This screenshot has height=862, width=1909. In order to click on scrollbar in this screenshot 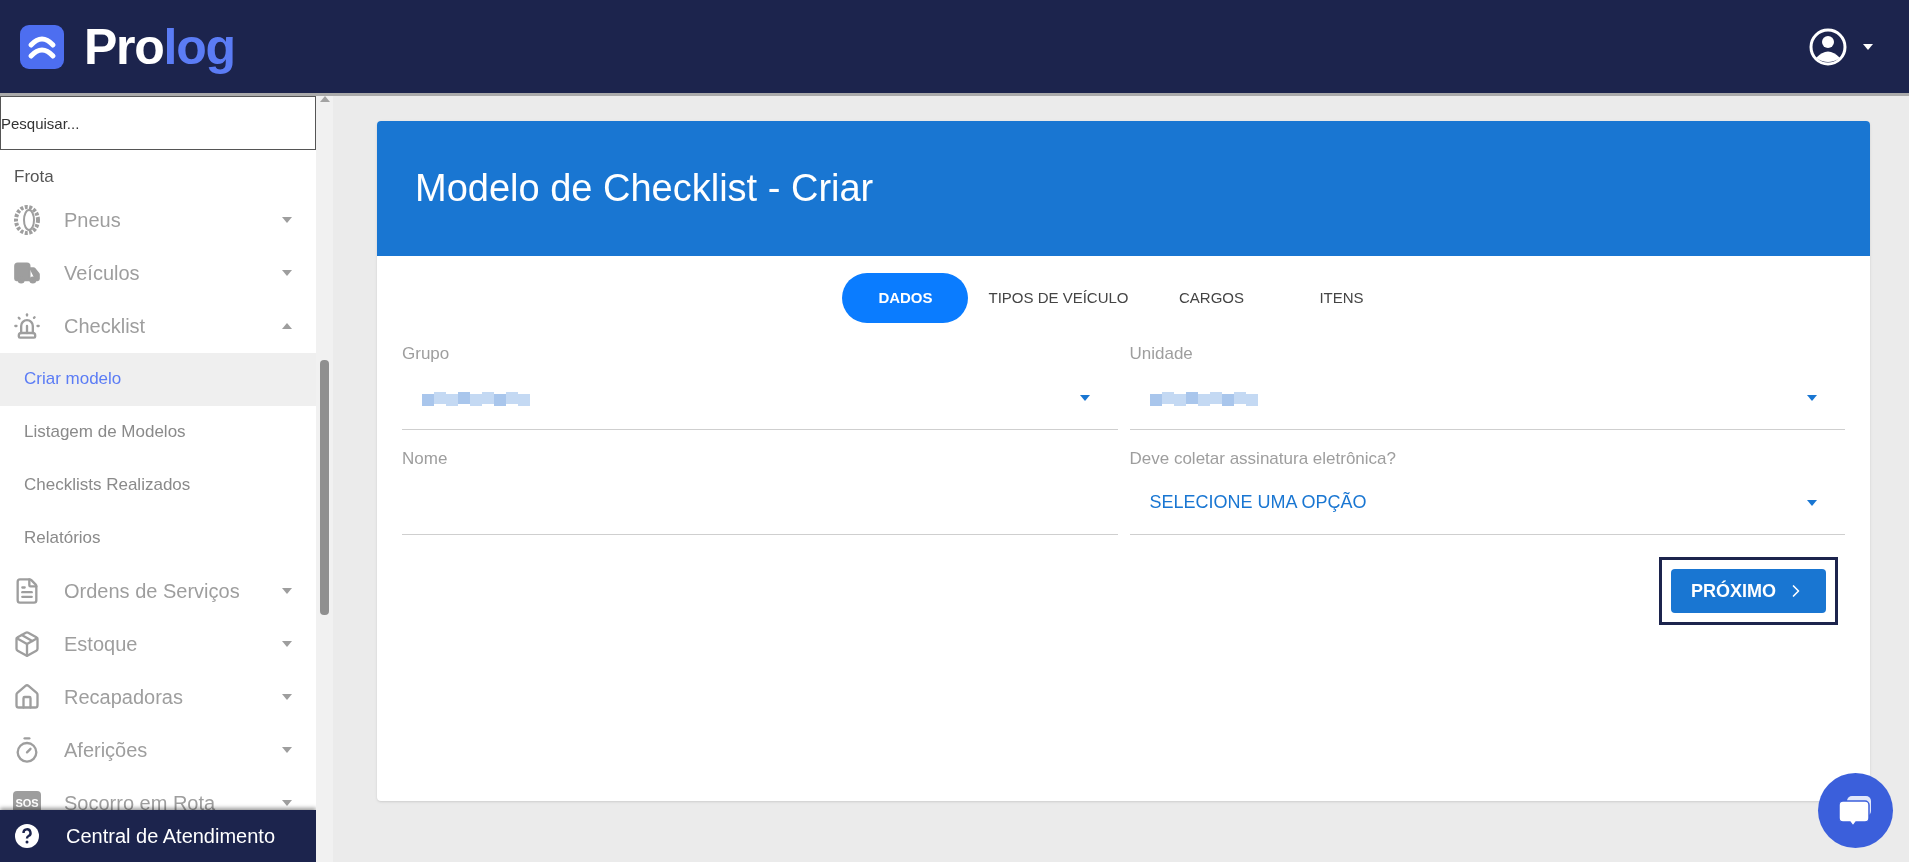, I will do `click(324, 479)`.